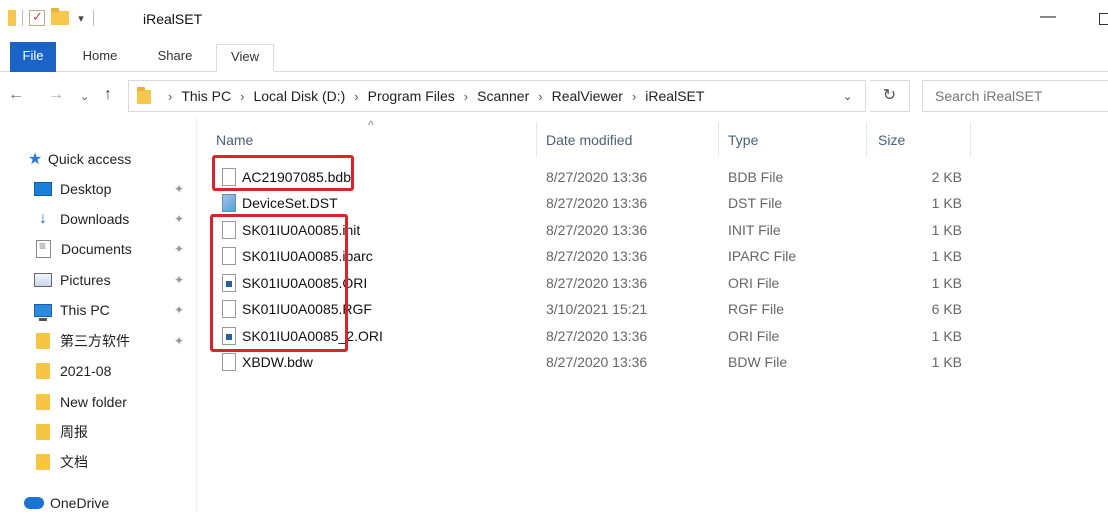 The image size is (1108, 512). What do you see at coordinates (74, 462) in the screenshot?
I see `sidebar-item-label: 文档` at bounding box center [74, 462].